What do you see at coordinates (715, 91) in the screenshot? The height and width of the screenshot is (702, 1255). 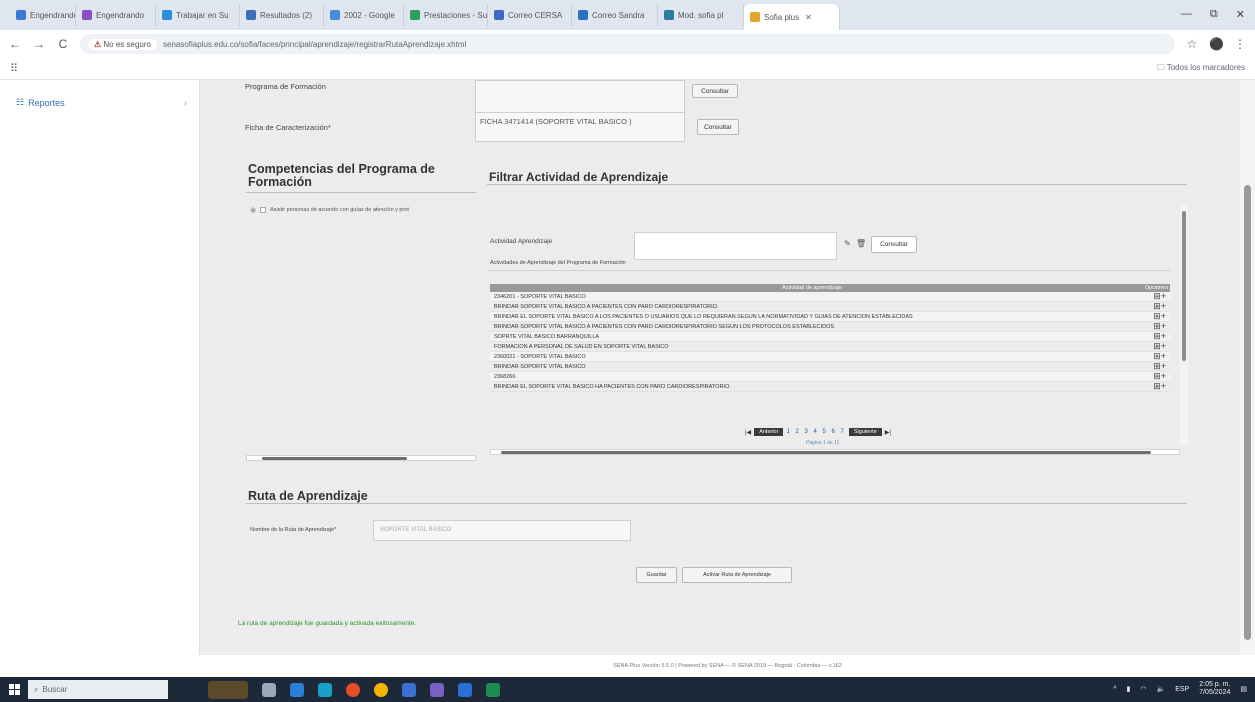 I see `consultar-programa-button: Consultar` at bounding box center [715, 91].